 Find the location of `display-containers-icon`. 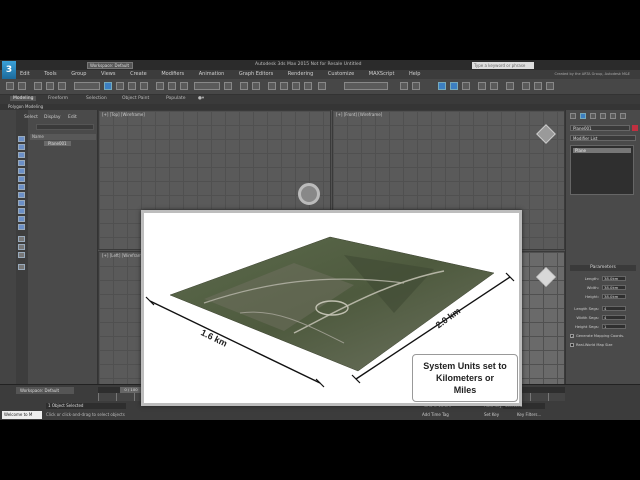

display-containers-icon is located at coordinates (21, 211).